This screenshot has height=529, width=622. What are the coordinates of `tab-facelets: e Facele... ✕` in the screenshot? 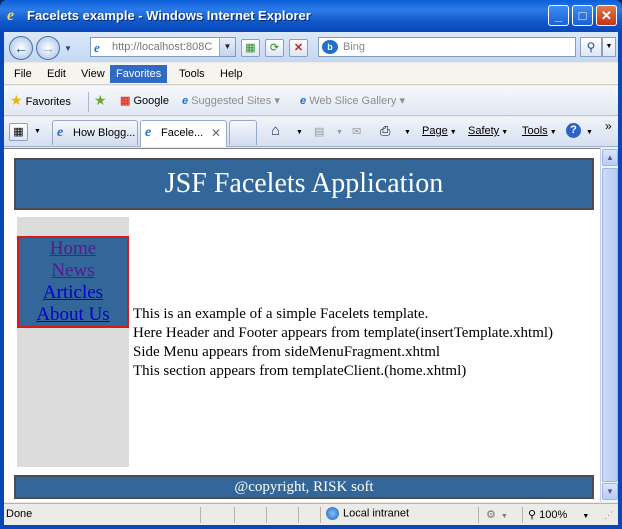 It's located at (183, 133).